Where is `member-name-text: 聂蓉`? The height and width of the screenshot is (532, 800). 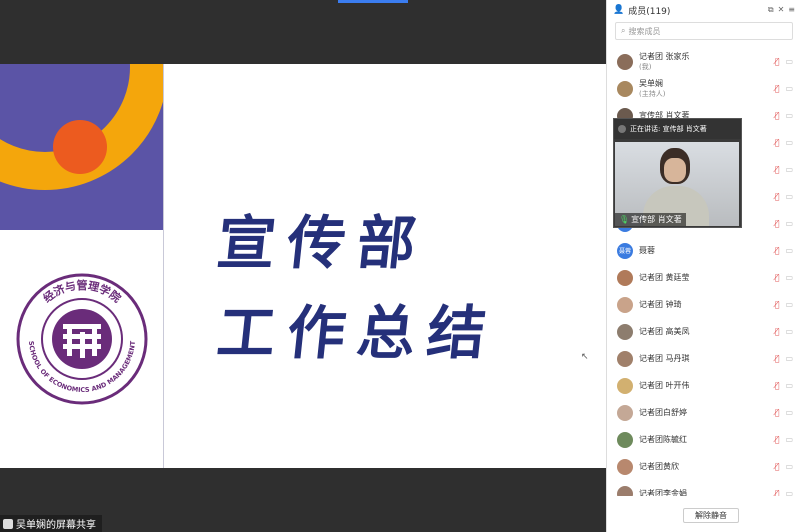
member-name-text: 聂蓉 is located at coordinates (647, 250).